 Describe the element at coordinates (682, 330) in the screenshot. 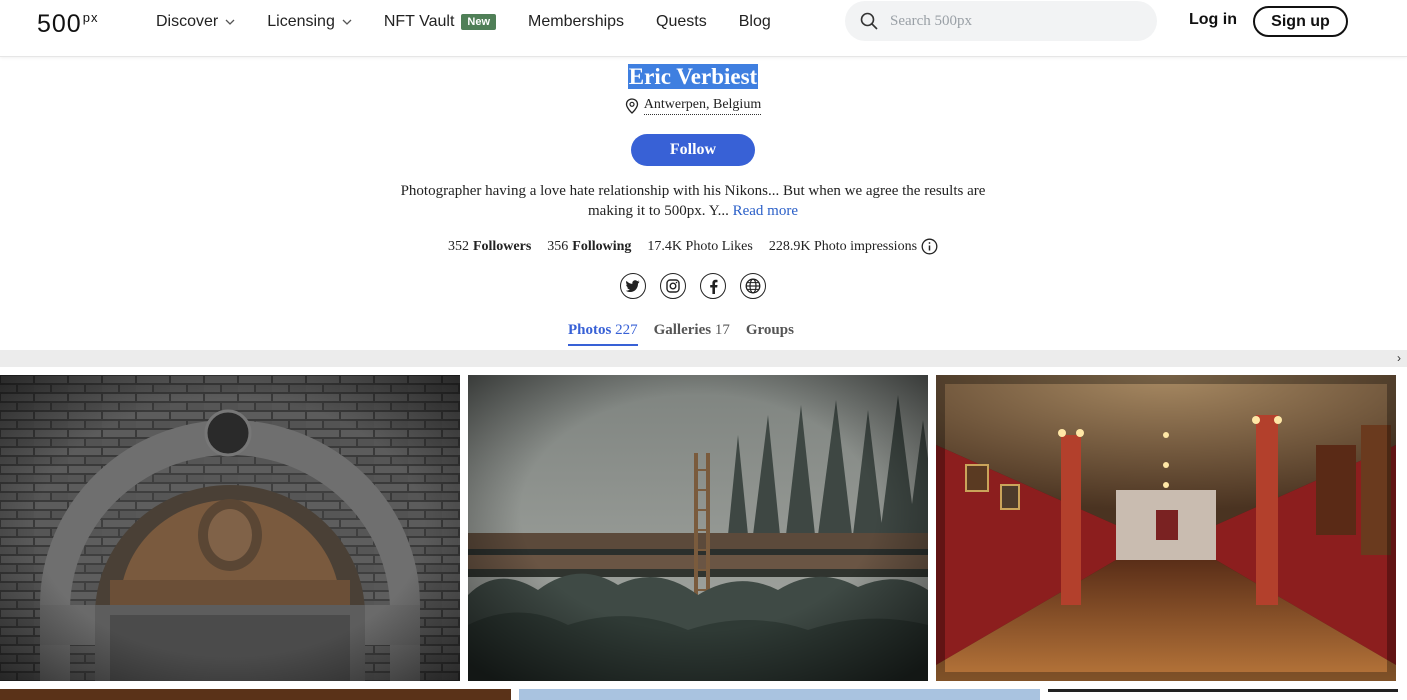

I see `tab-galleries-label: Galleries` at that location.